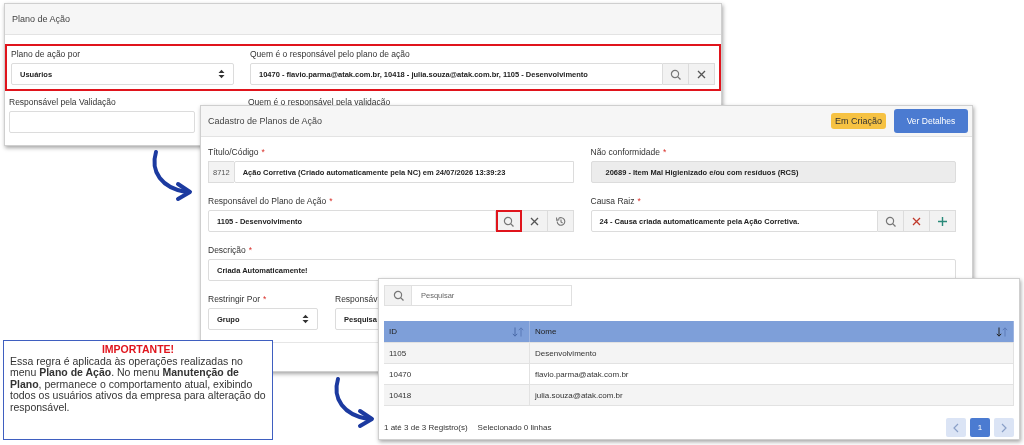 The image size is (1024, 445). Describe the element at coordinates (330, 54) in the screenshot. I see `field-label: Quem é o responsável pelo plano de ação` at that location.